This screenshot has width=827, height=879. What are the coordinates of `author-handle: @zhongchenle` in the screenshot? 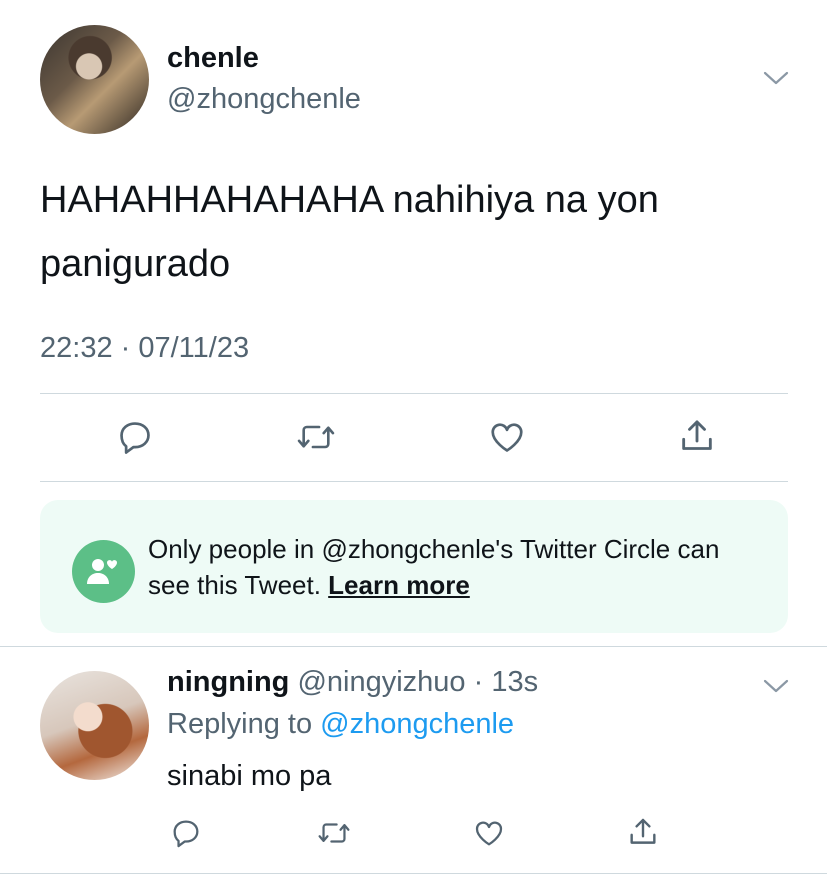 It's located at (264, 99).